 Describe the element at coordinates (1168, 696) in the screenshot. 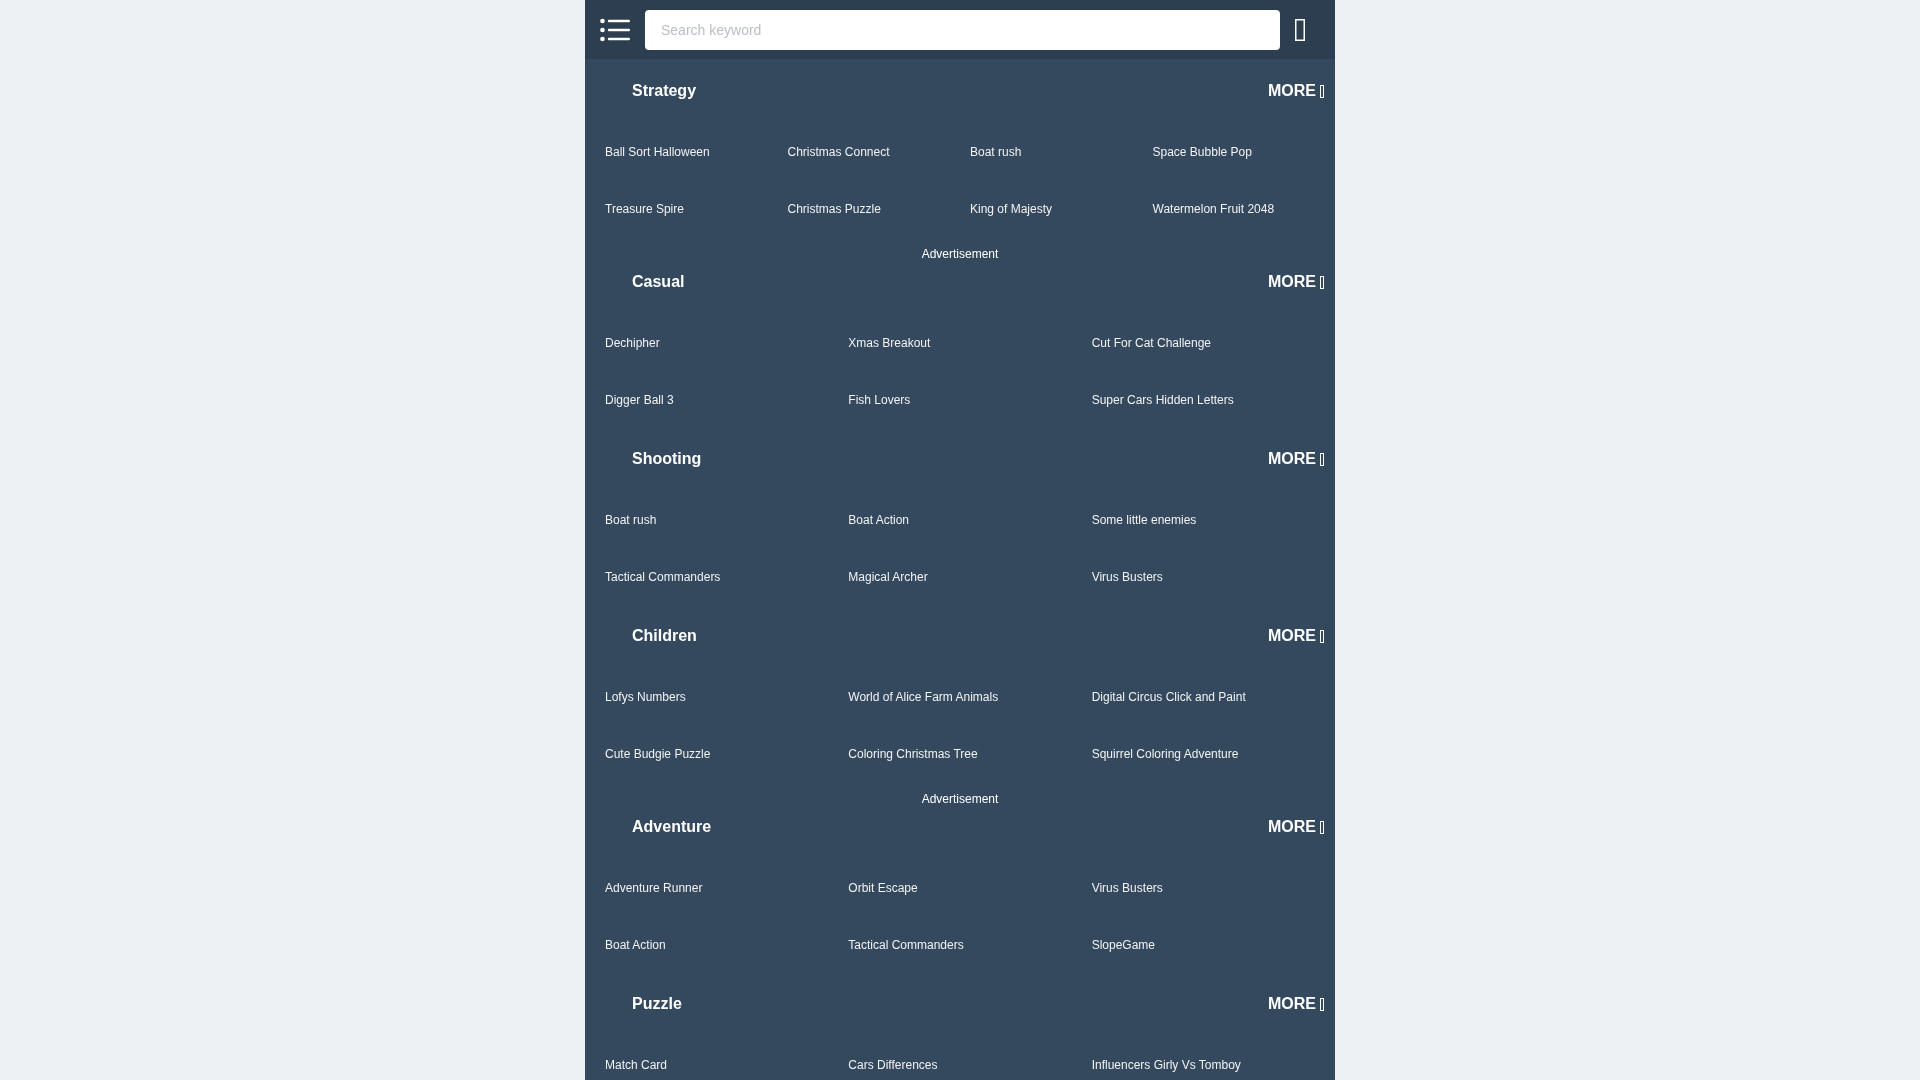

I see `game-link: Digital Circus Click and Paint` at that location.